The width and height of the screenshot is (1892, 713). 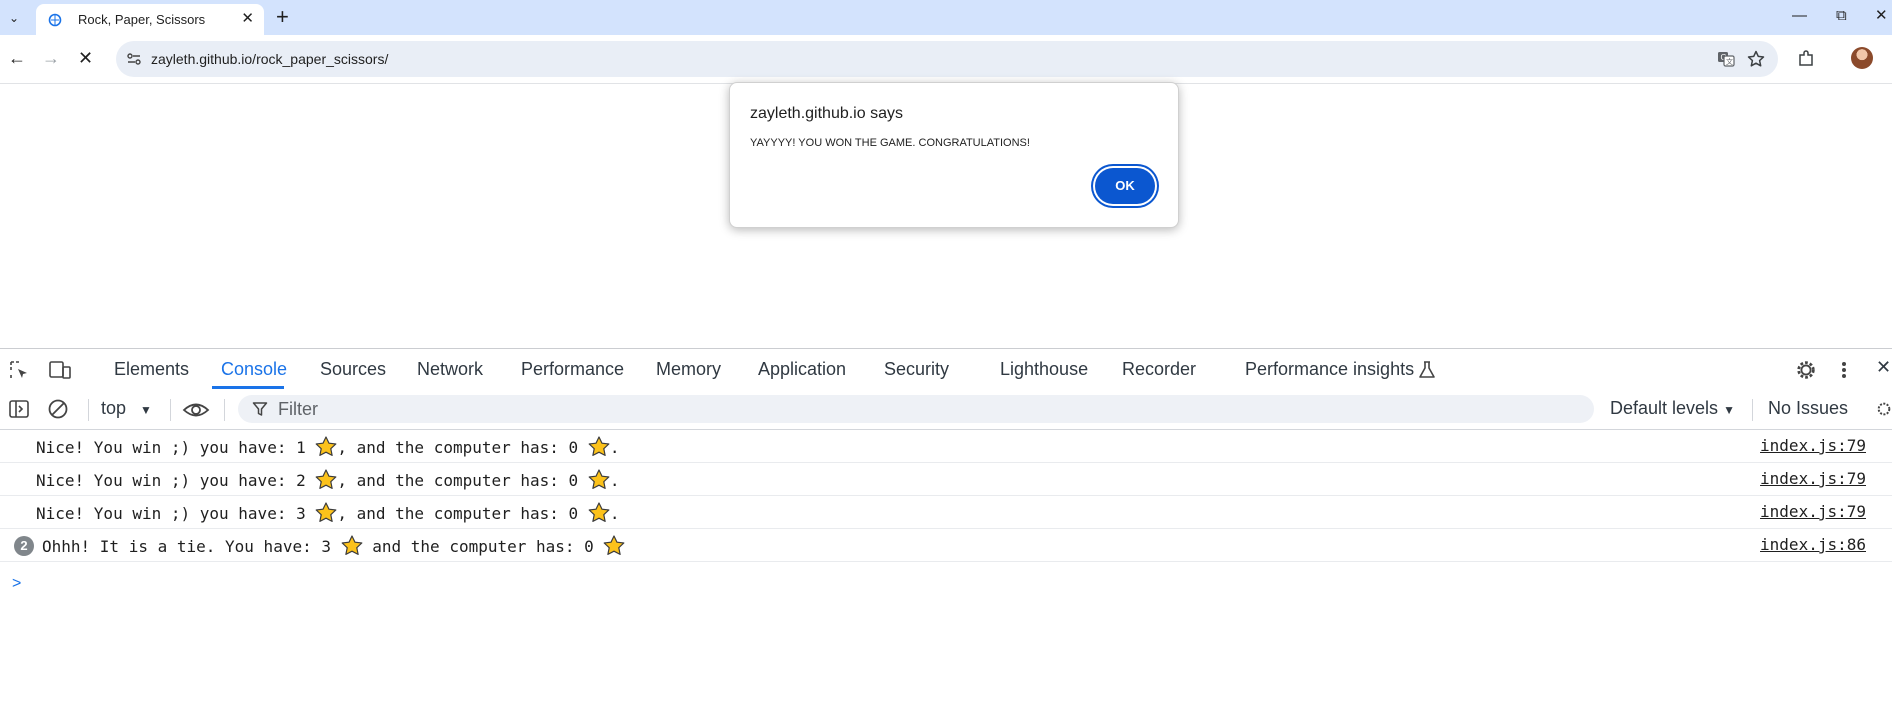 I want to click on tab-performance-insights: Performance insights, so click(x=1329, y=369).